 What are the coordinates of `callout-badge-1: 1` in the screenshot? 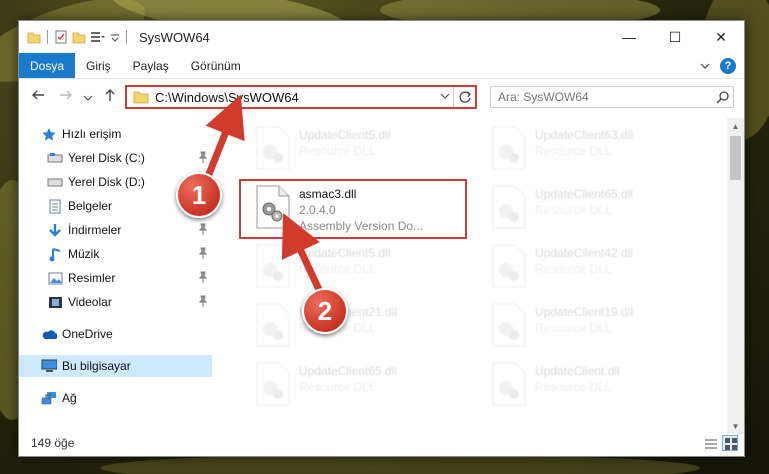 It's located at (199, 195).